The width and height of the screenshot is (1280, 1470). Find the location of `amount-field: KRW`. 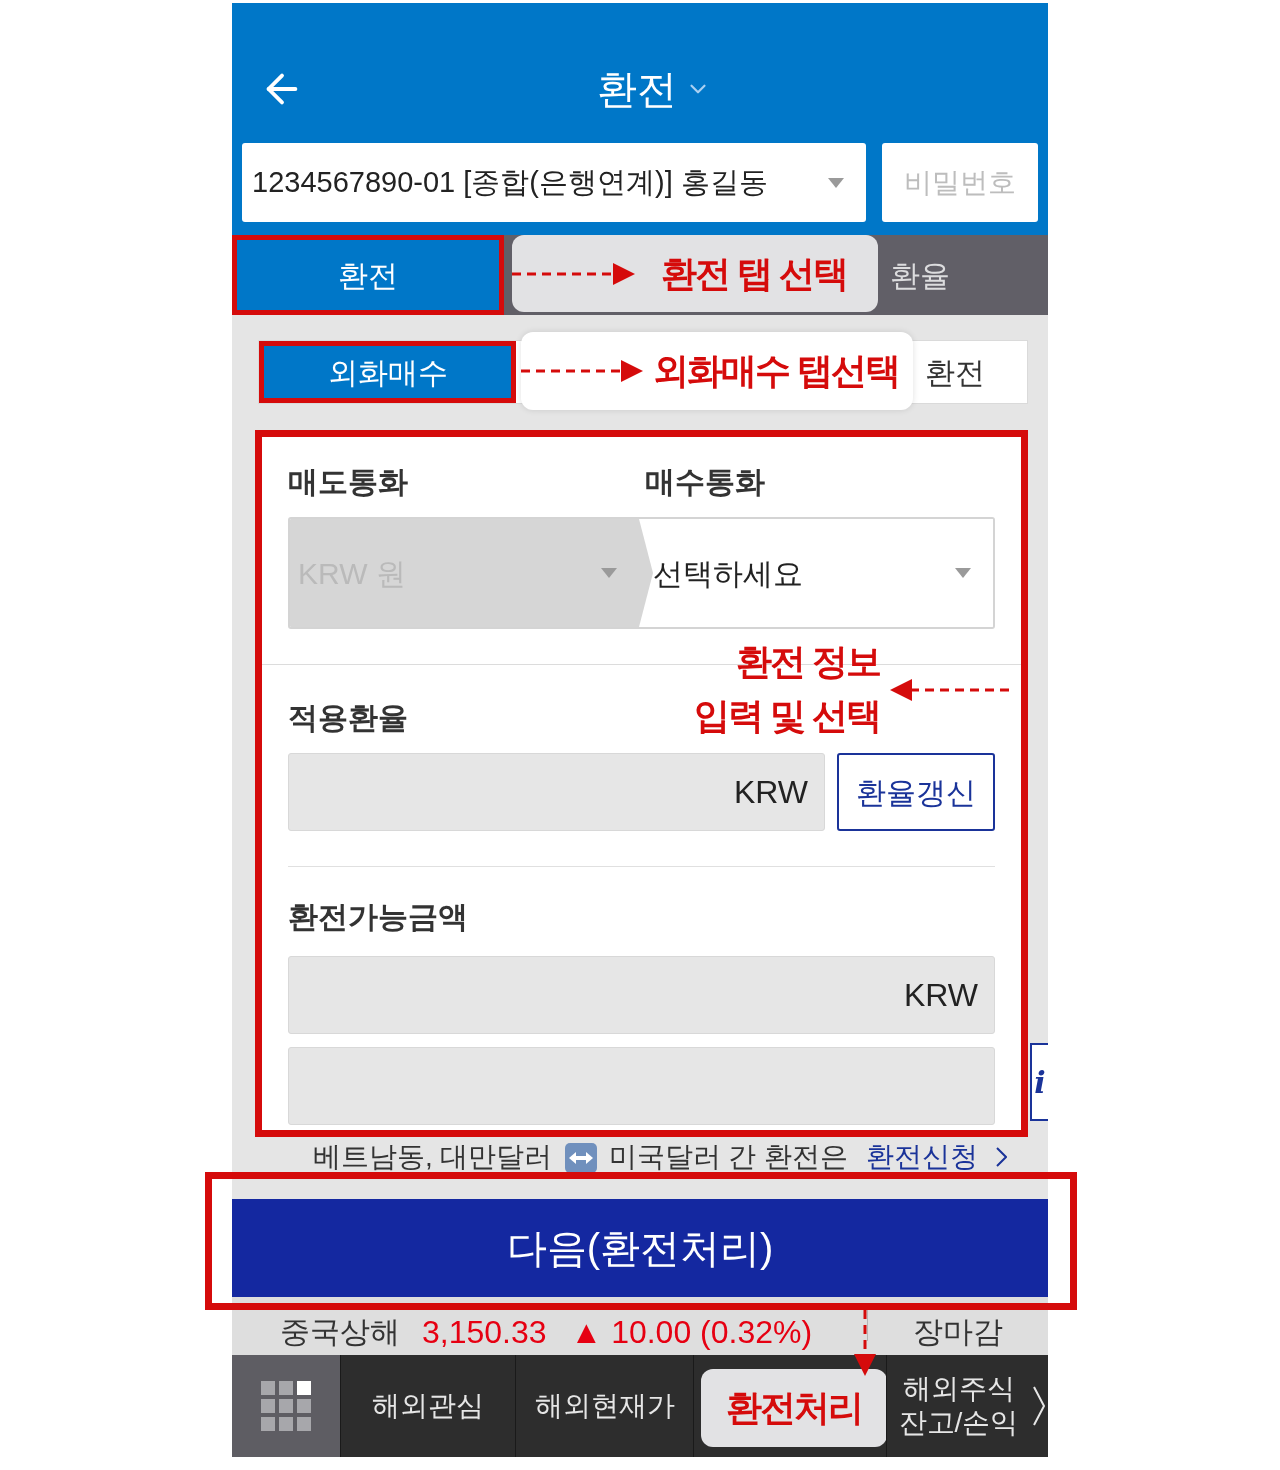

amount-field: KRW is located at coordinates (641, 995).